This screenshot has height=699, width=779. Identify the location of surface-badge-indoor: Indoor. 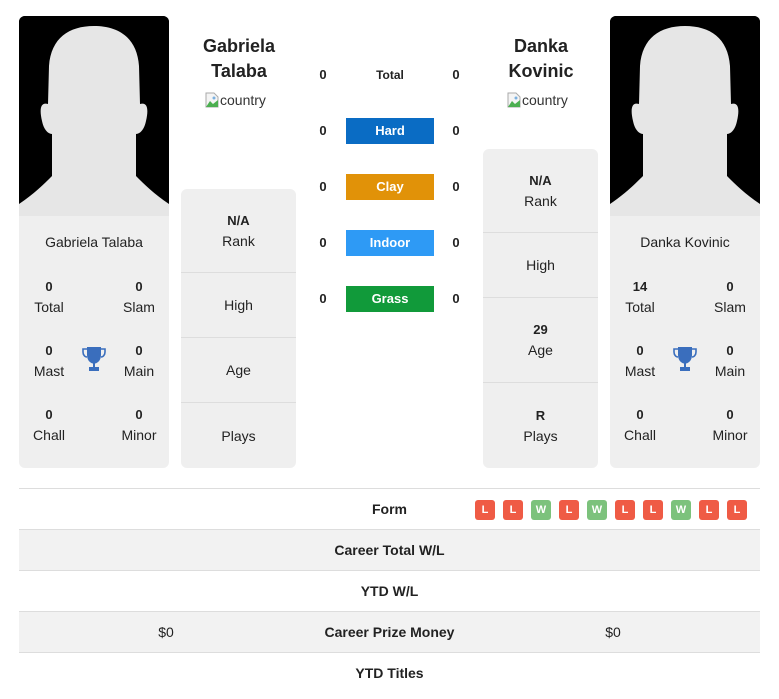
(390, 243).